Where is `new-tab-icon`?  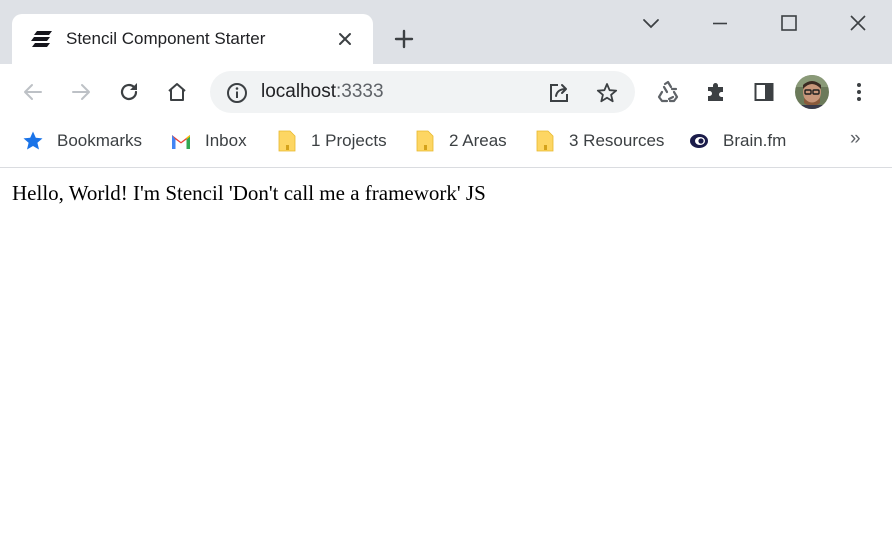
new-tab-icon is located at coordinates (404, 39).